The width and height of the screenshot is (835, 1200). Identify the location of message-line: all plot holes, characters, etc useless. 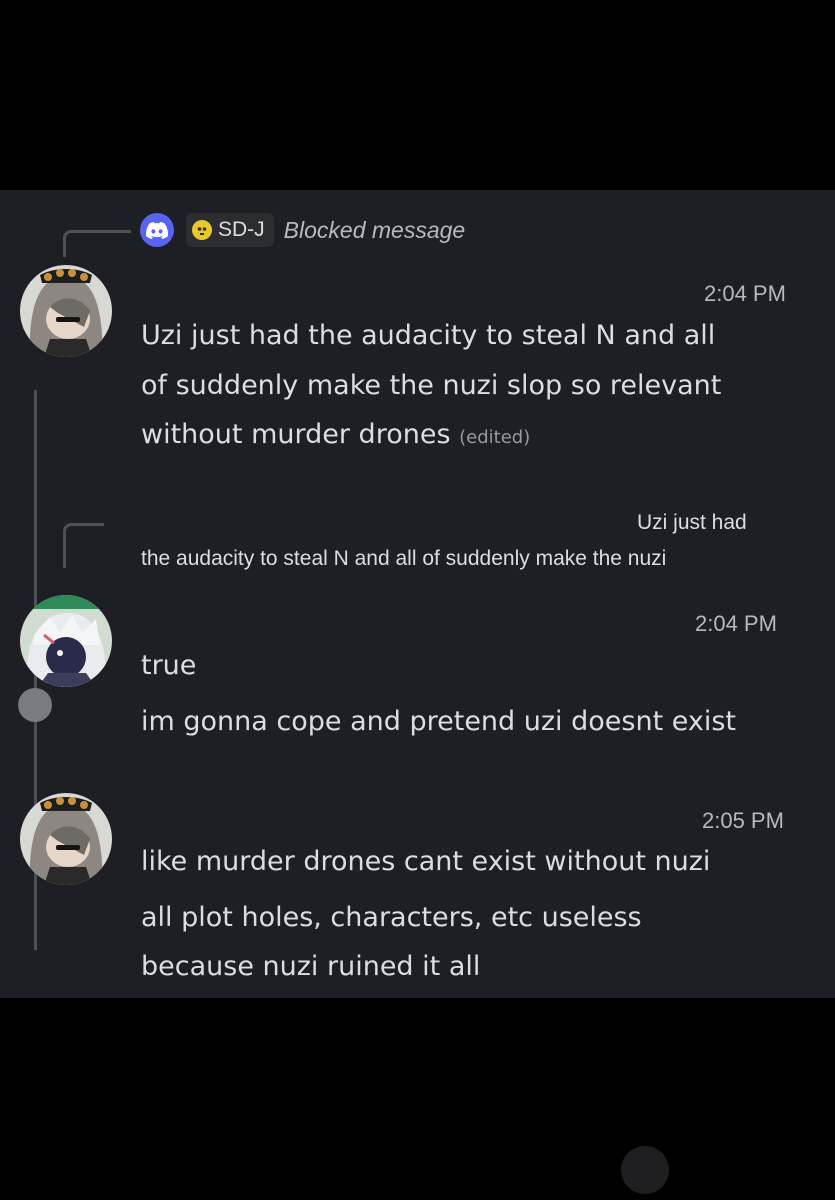
(391, 917).